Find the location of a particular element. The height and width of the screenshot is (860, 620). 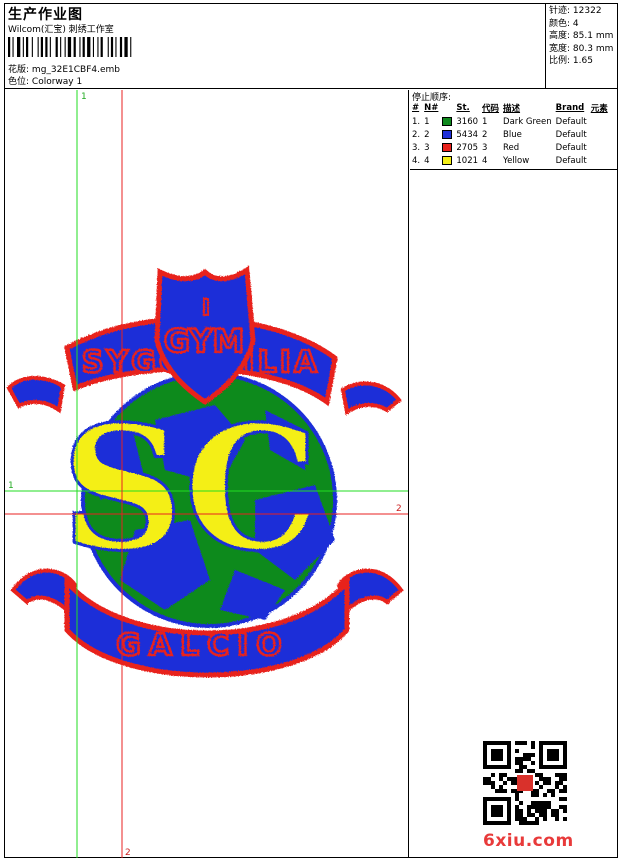

site-watermark: 6xiu.com is located at coordinates (528, 797).